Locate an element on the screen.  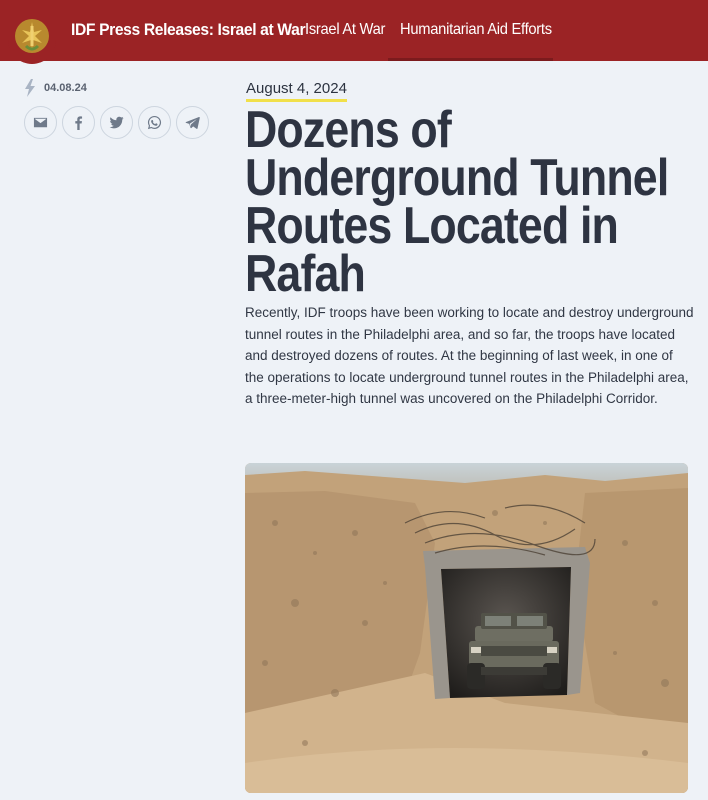
idf-logo is located at coordinates (32, 36).